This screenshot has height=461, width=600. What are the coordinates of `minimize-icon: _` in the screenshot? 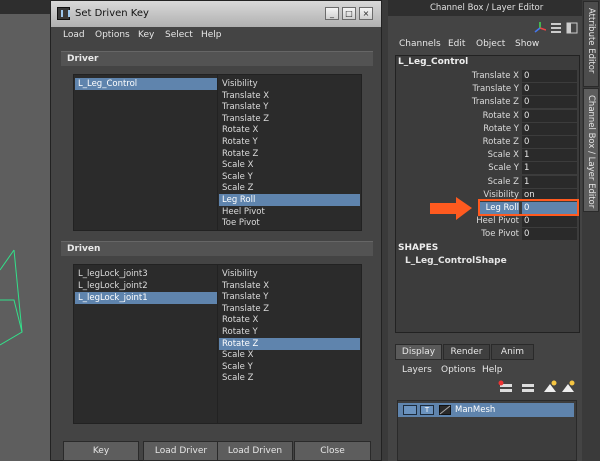 It's located at (332, 13).